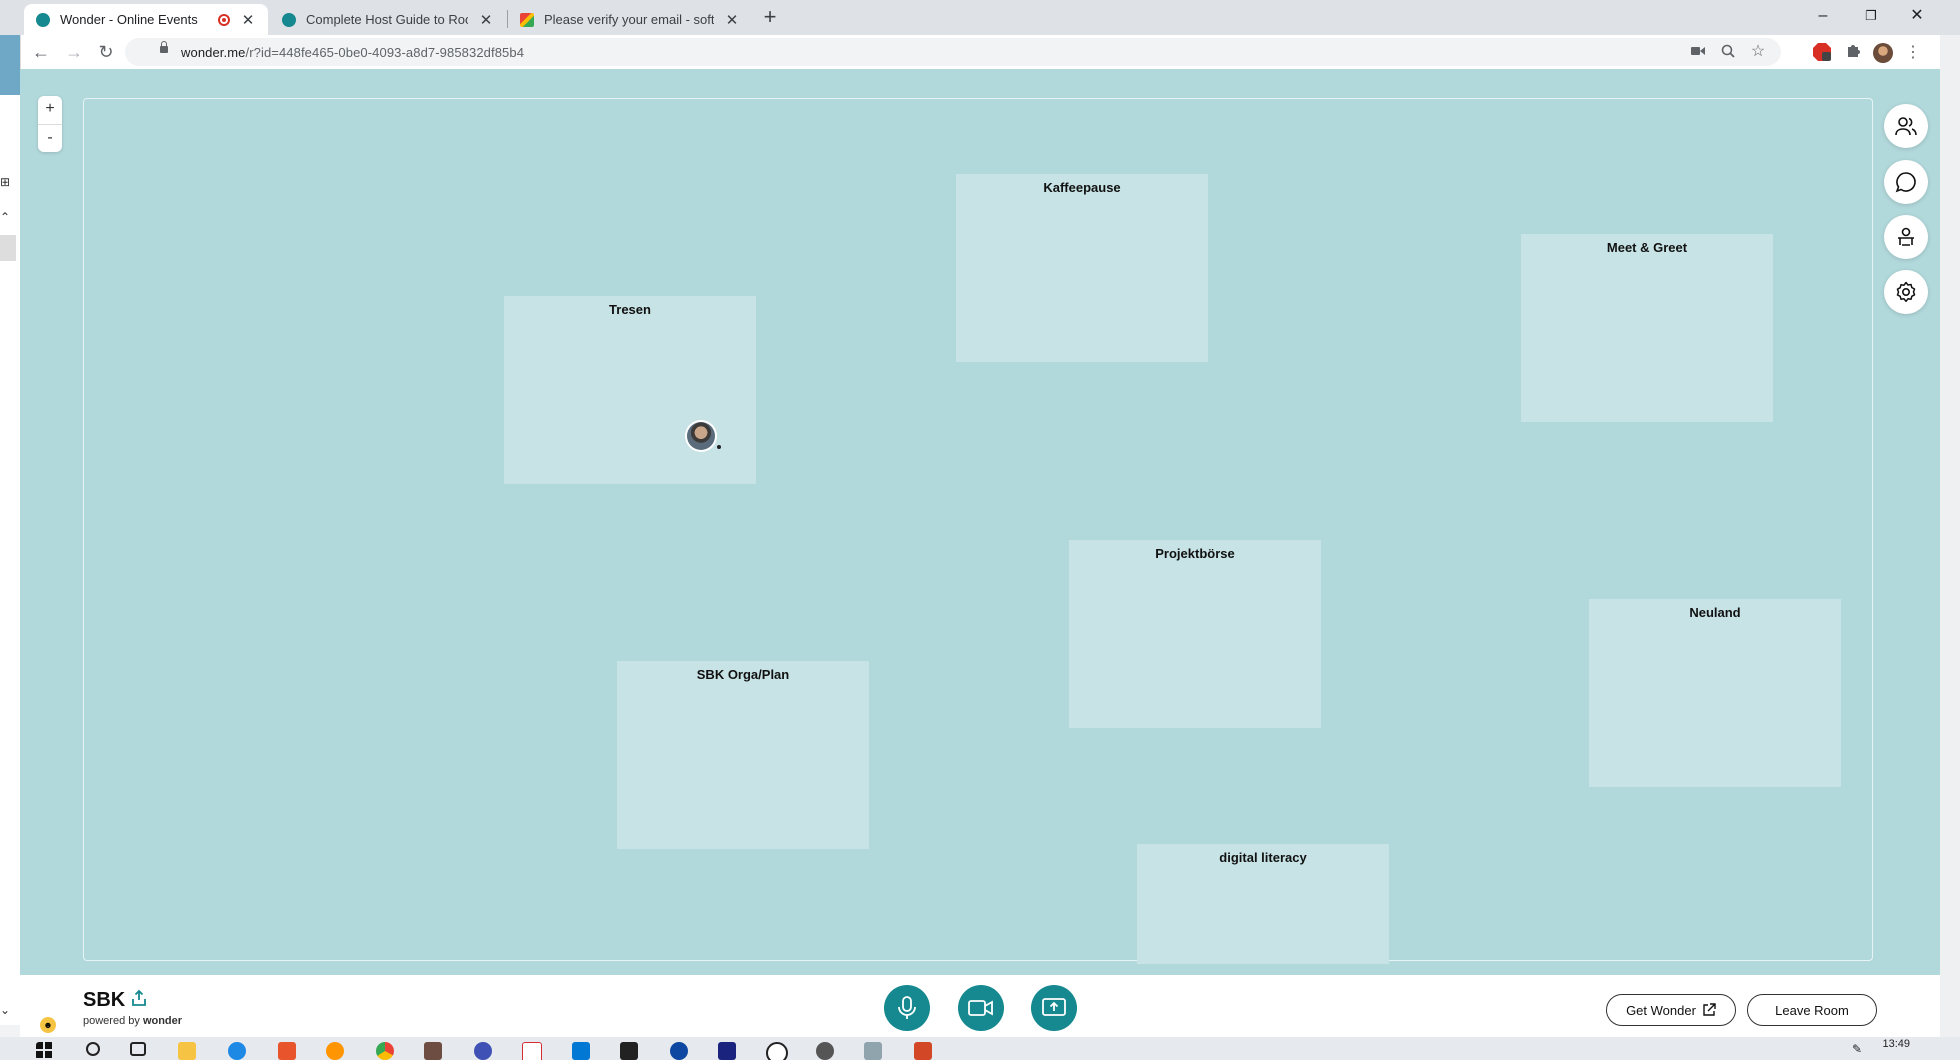 The width and height of the screenshot is (1960, 1060). Describe the element at coordinates (48, 1025) in the screenshot. I see `user-mini-avatar: ☻` at that location.